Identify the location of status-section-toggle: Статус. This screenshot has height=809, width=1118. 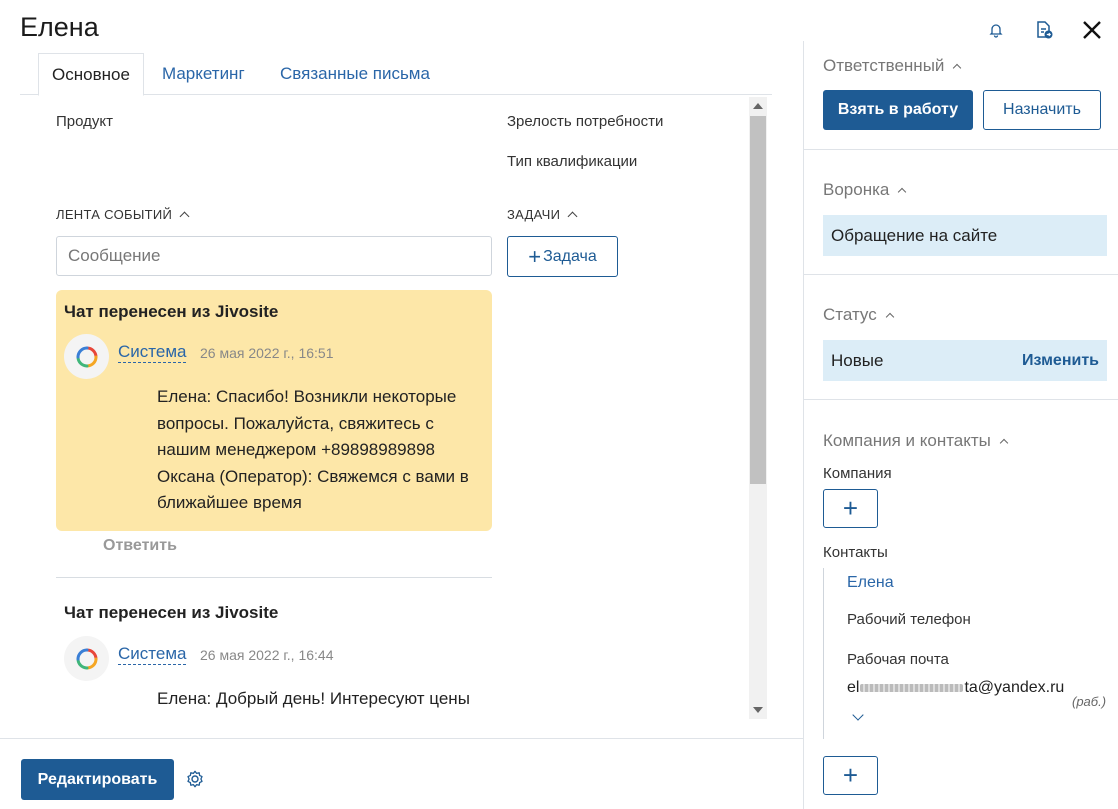
(858, 315).